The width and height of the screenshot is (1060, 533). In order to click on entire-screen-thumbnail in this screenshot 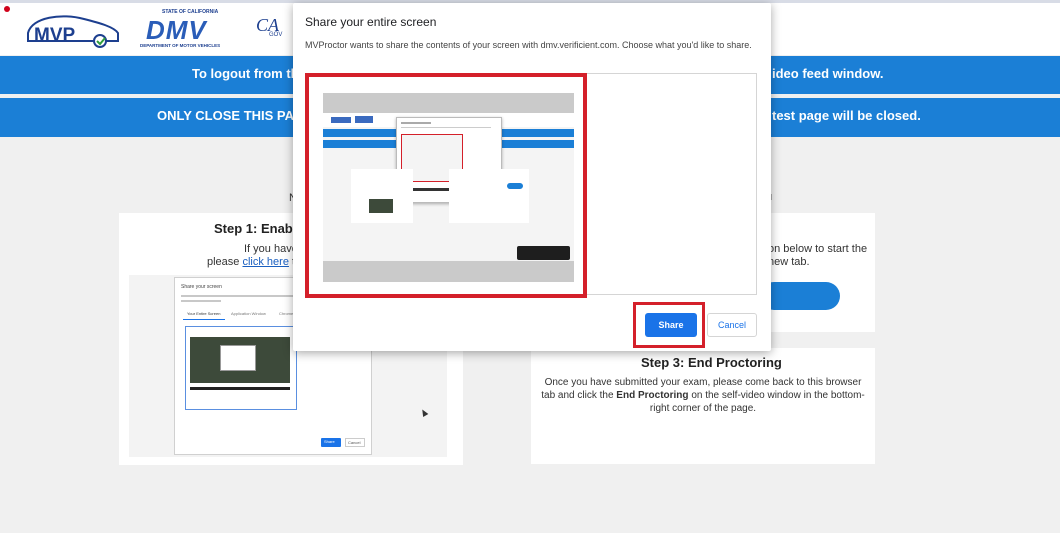, I will do `click(448, 187)`.